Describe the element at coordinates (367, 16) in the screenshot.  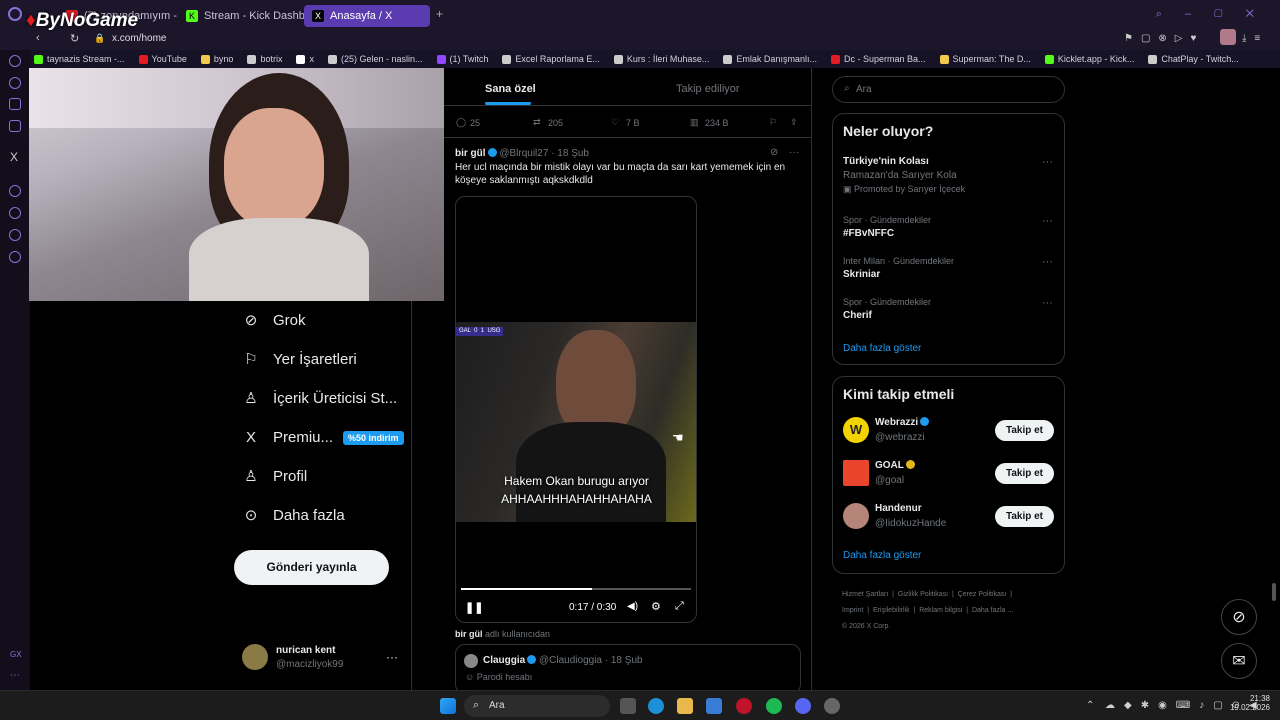
I see `tab-x-home: X Anasayfa / X` at that location.